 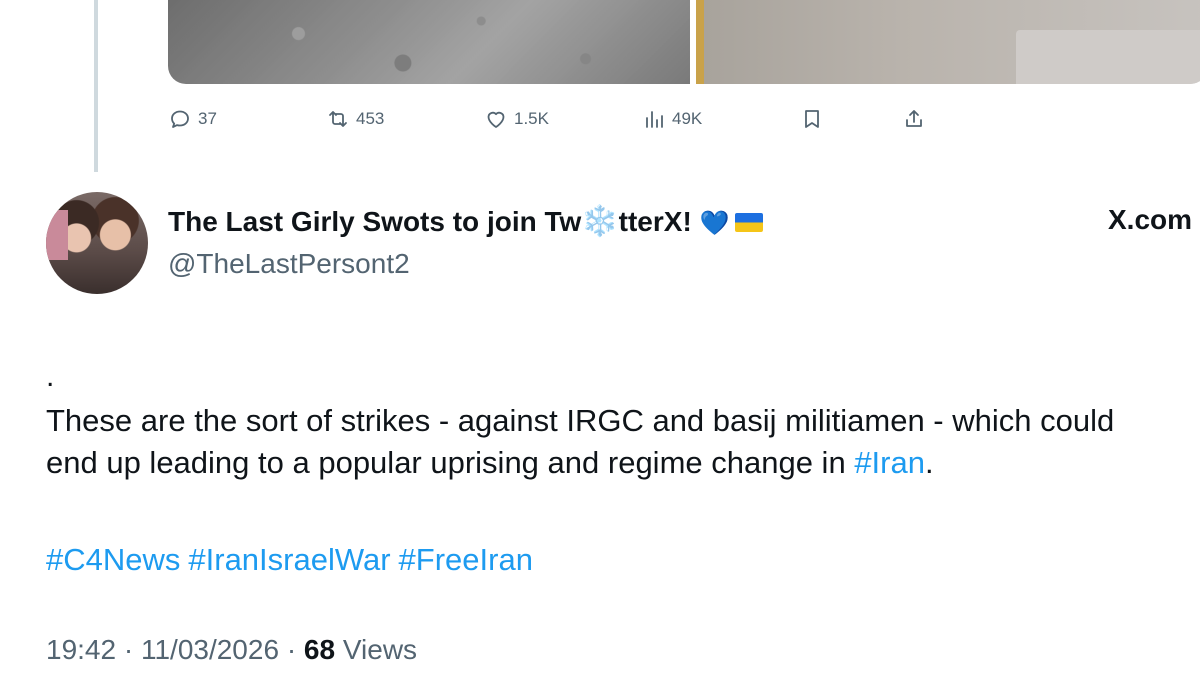 I want to click on like-button: 1.5K, so click(x=534, y=119).